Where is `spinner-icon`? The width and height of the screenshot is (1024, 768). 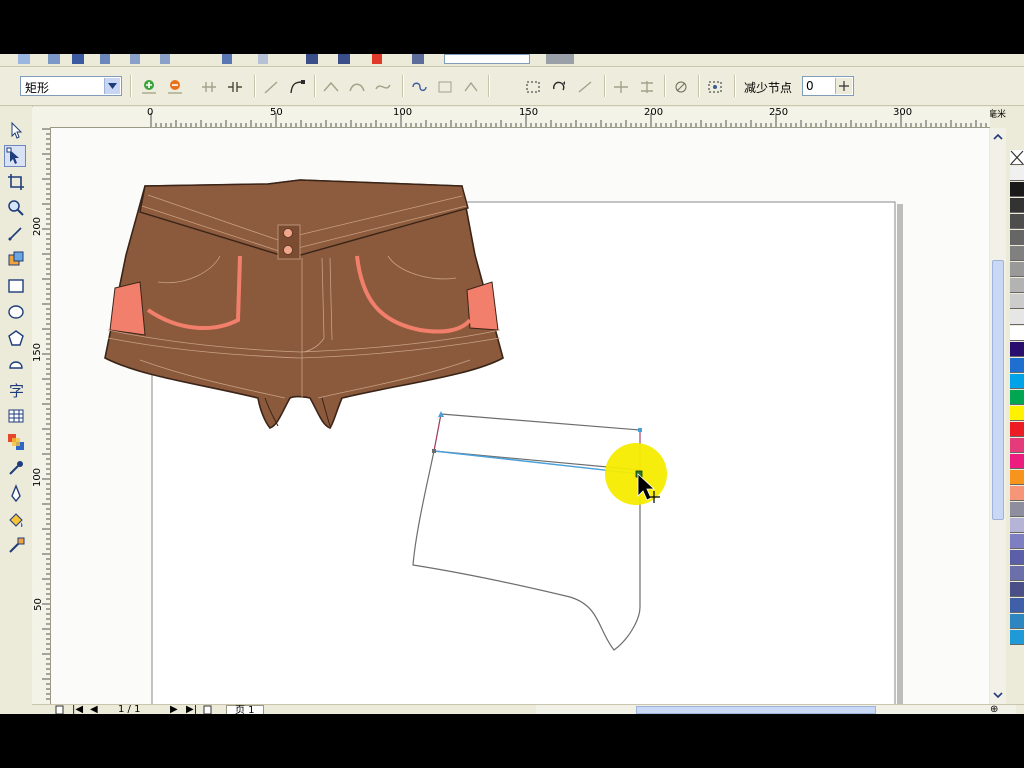 spinner-icon is located at coordinates (843, 86).